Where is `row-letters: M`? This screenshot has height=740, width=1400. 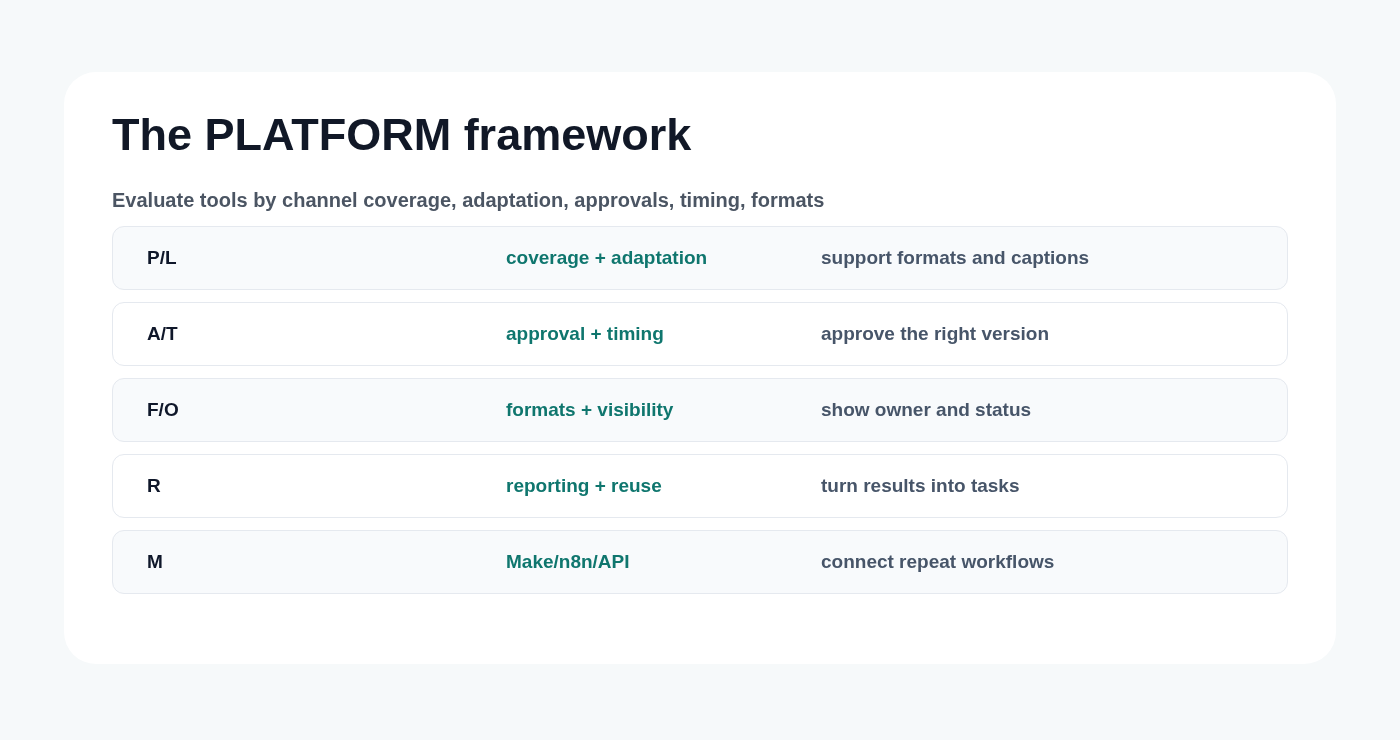
row-letters: M is located at coordinates (155, 562).